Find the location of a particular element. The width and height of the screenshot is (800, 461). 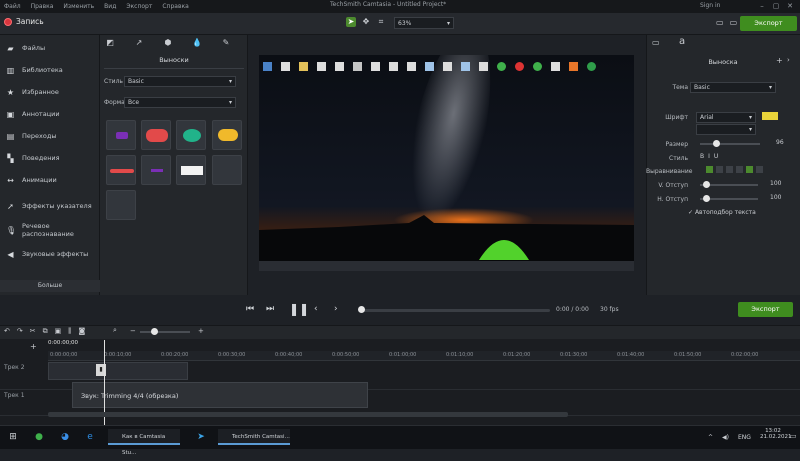

edge-icon: ◕ is located at coordinates (65, 437).